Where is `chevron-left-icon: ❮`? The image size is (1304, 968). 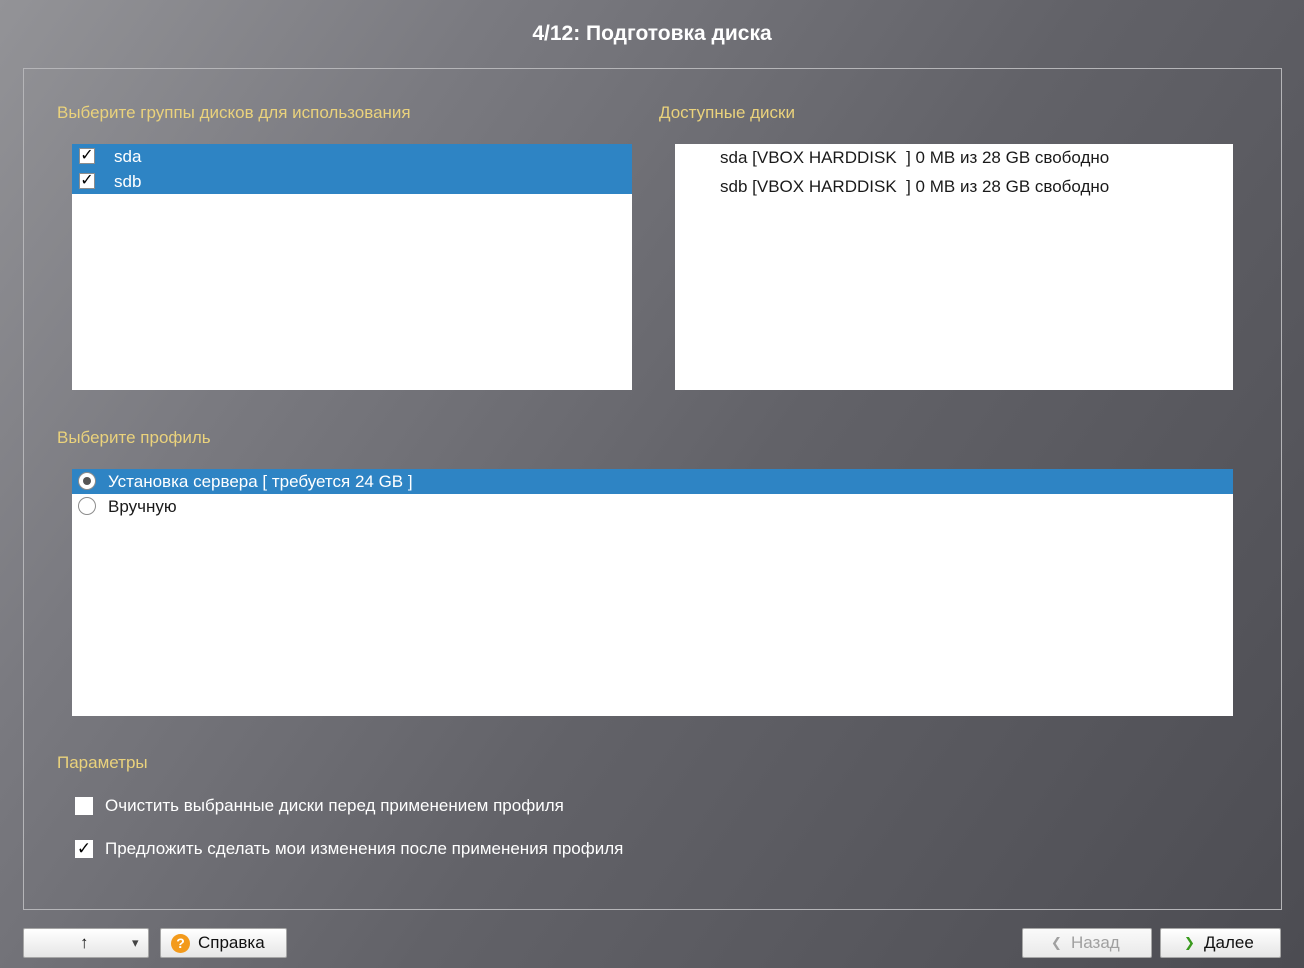 chevron-left-icon: ❮ is located at coordinates (1056, 942).